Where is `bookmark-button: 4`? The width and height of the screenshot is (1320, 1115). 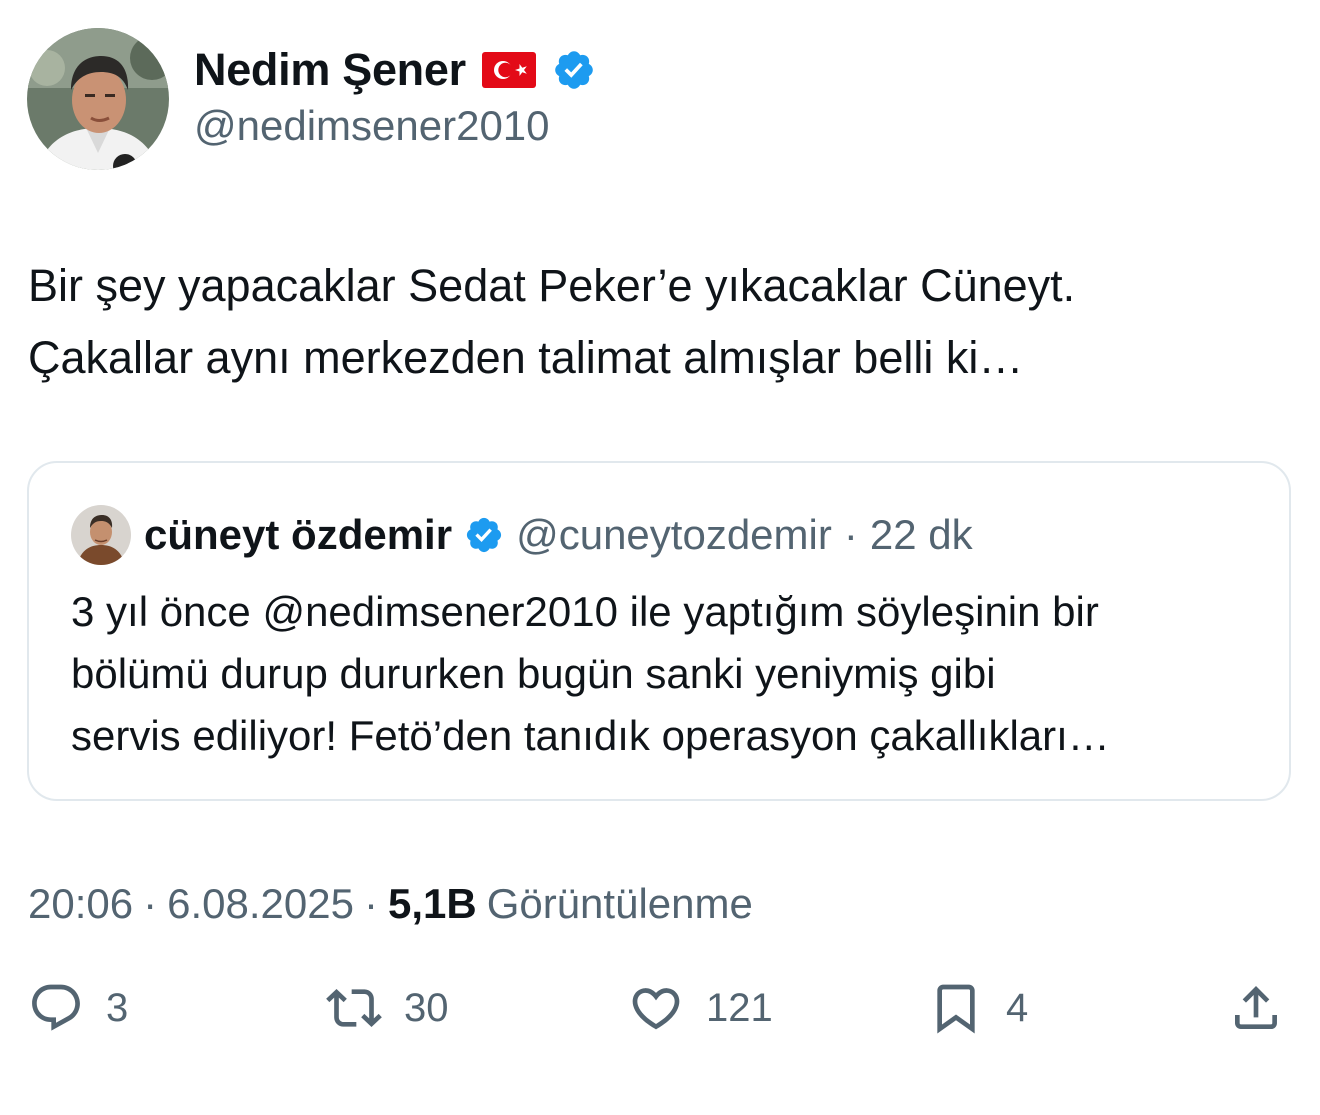
bookmark-button: 4 is located at coordinates (978, 1008).